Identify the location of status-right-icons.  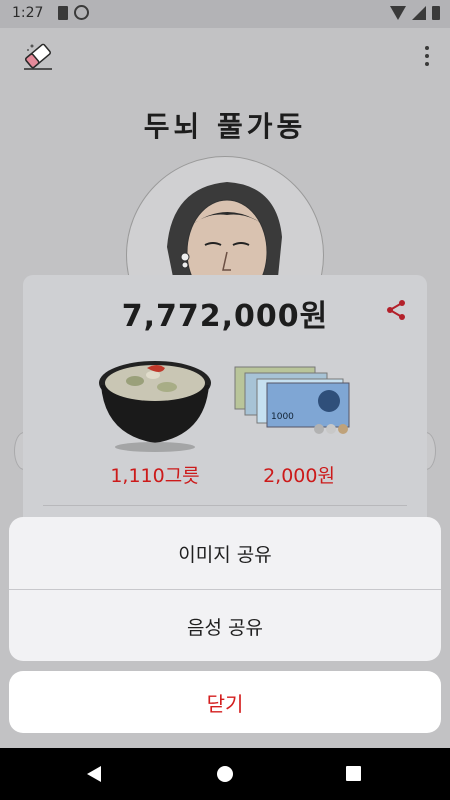
(415, 13).